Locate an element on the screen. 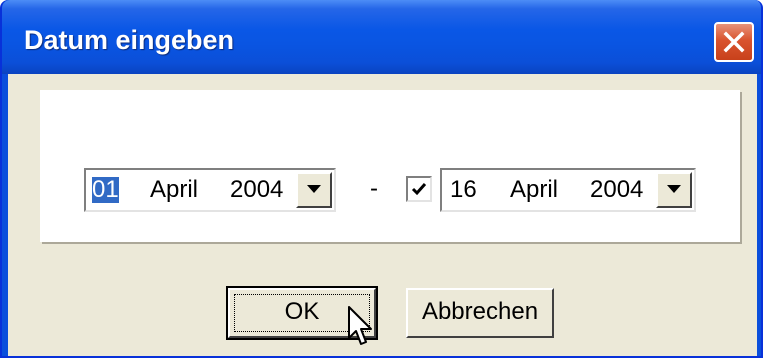  date-from-picker: 01 April 2004 is located at coordinates (210, 190).